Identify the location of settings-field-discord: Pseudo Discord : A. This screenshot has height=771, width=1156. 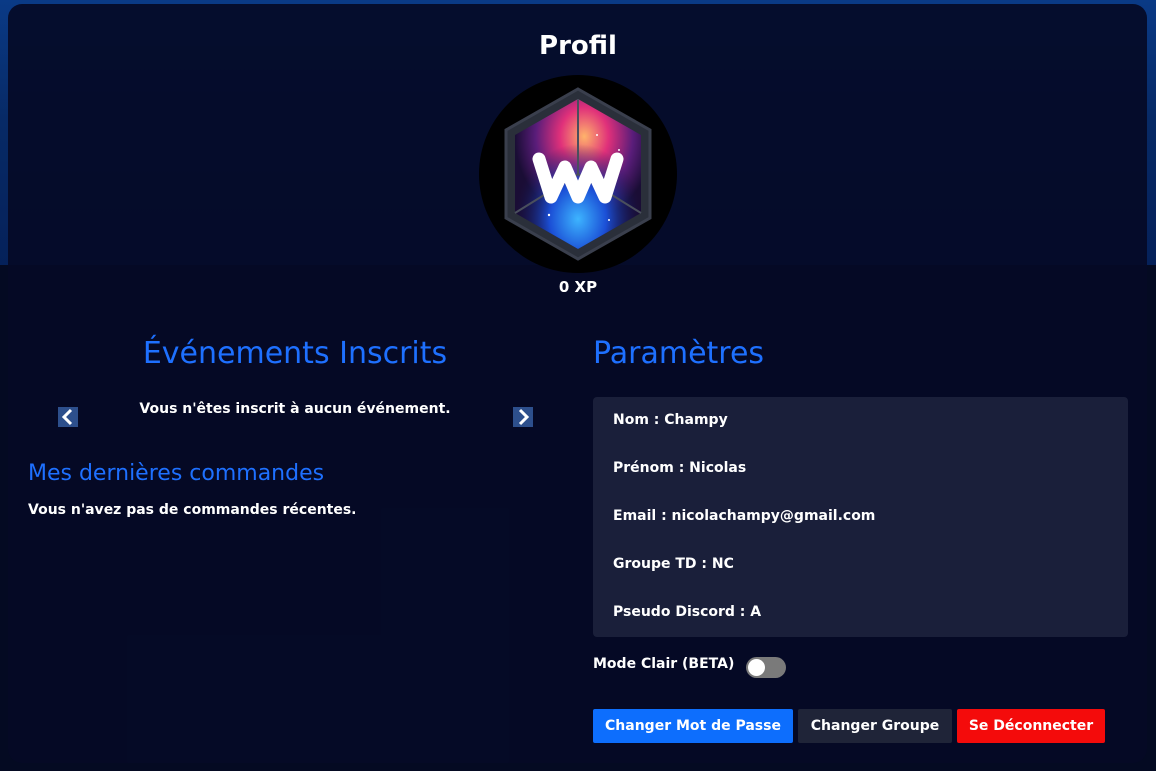
(687, 612).